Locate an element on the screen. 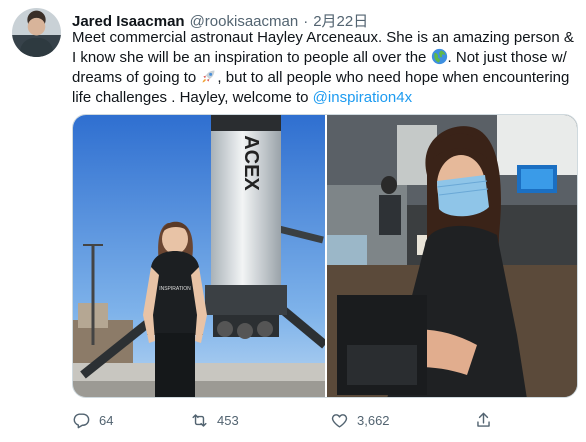 This screenshot has width=586, height=442. rocket-emoji-icon is located at coordinates (208, 76).